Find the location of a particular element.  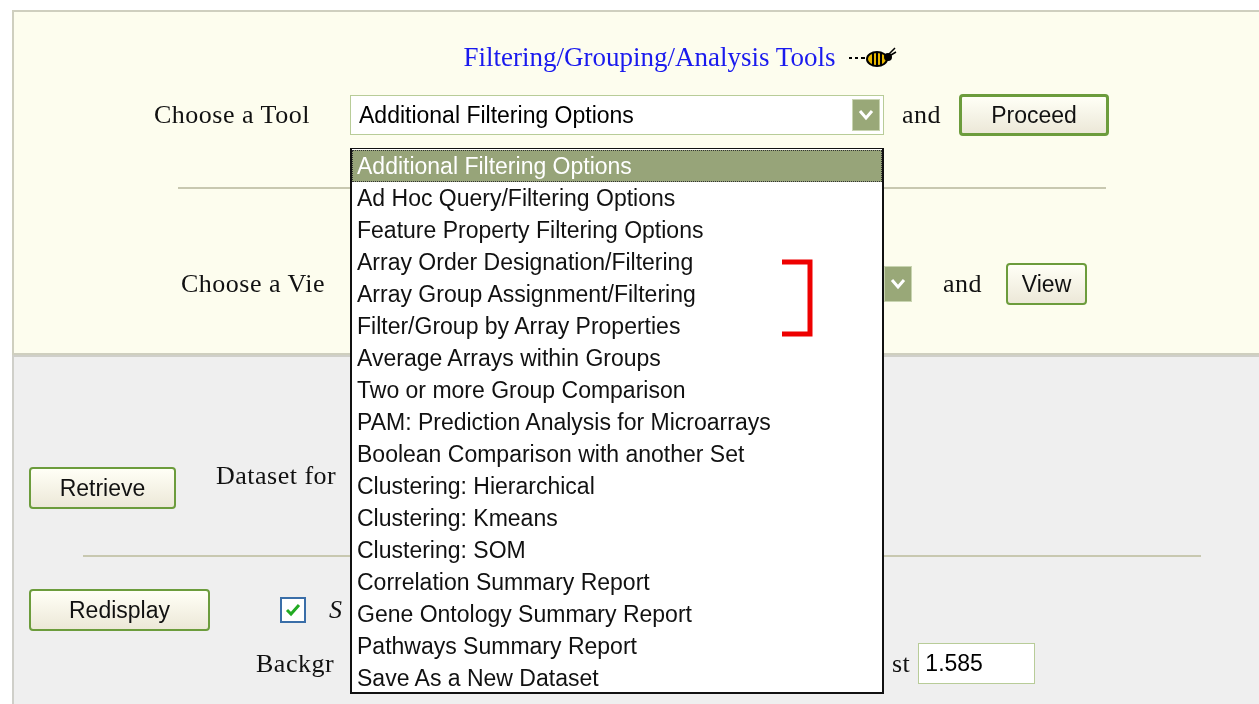

tool-select: Additional Filtering Options is located at coordinates (617, 115).